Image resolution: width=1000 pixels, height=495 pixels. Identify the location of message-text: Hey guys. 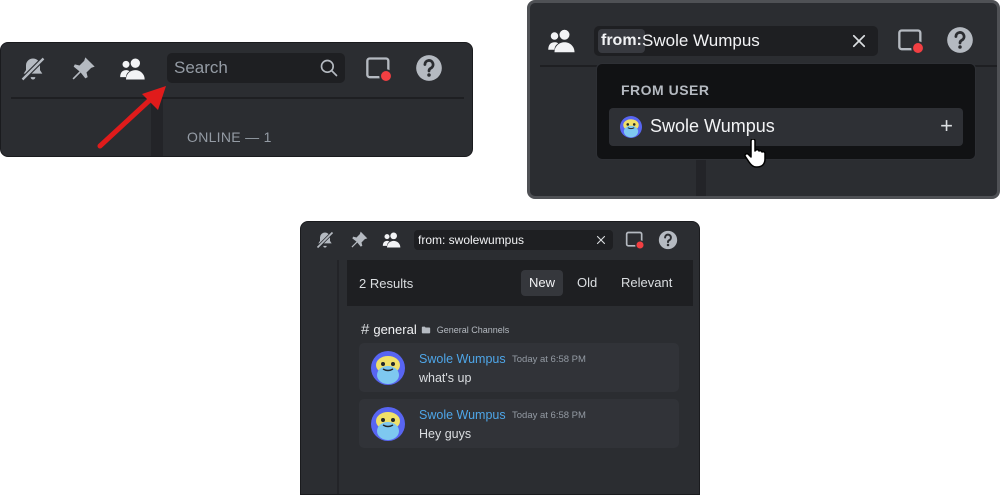
(445, 434).